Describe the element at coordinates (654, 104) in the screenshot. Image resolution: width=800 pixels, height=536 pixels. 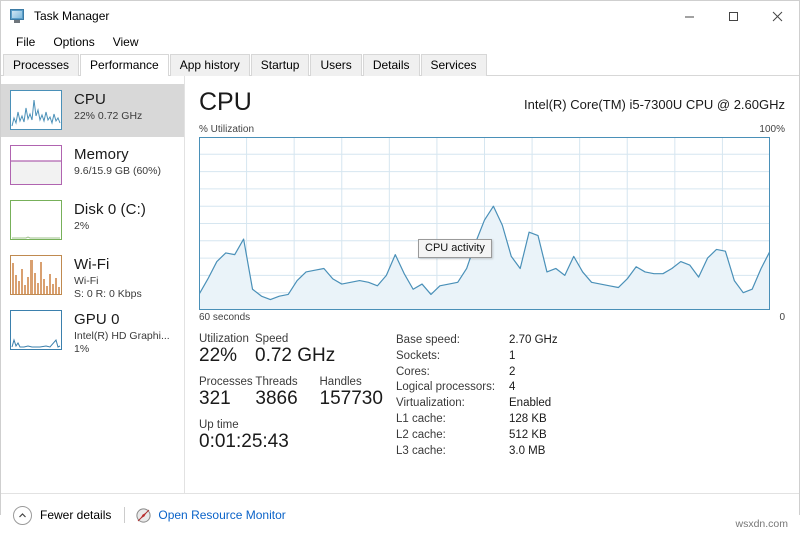
I see `cpu-model-label: Intel(R) Core(TM) i5-7300U CPU @ 2.60GHz` at that location.